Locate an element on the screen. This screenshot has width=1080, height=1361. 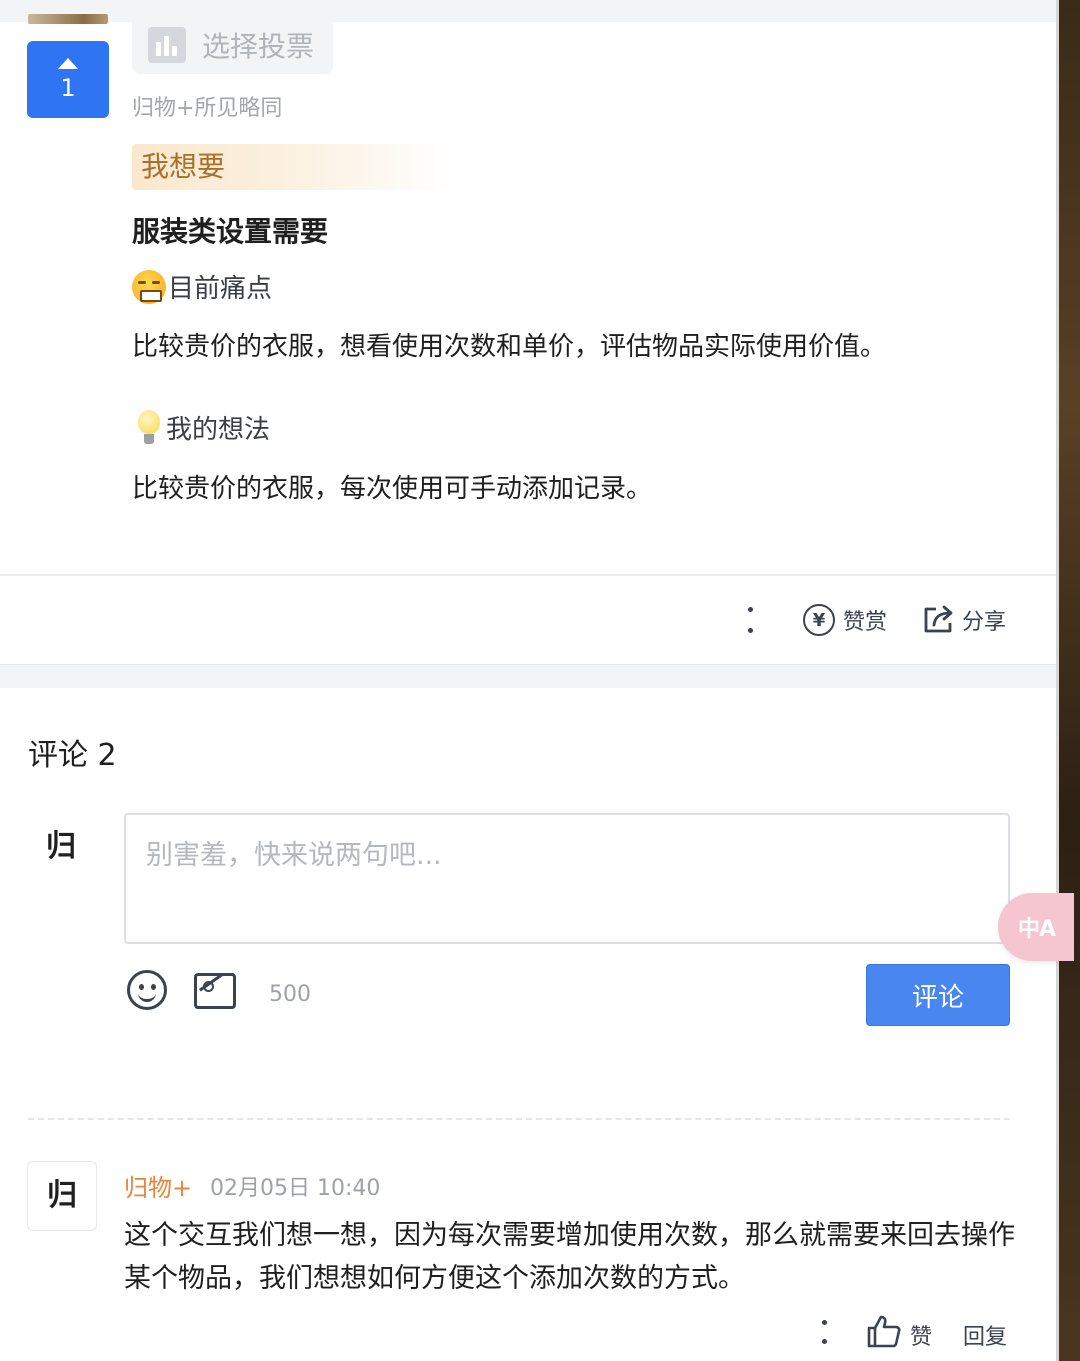
comment-input is located at coordinates (567, 878).